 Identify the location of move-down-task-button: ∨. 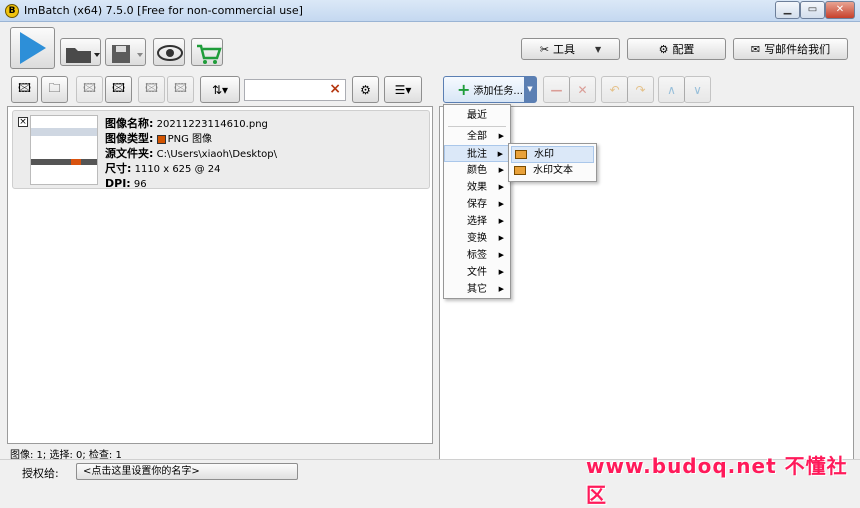
(697, 89).